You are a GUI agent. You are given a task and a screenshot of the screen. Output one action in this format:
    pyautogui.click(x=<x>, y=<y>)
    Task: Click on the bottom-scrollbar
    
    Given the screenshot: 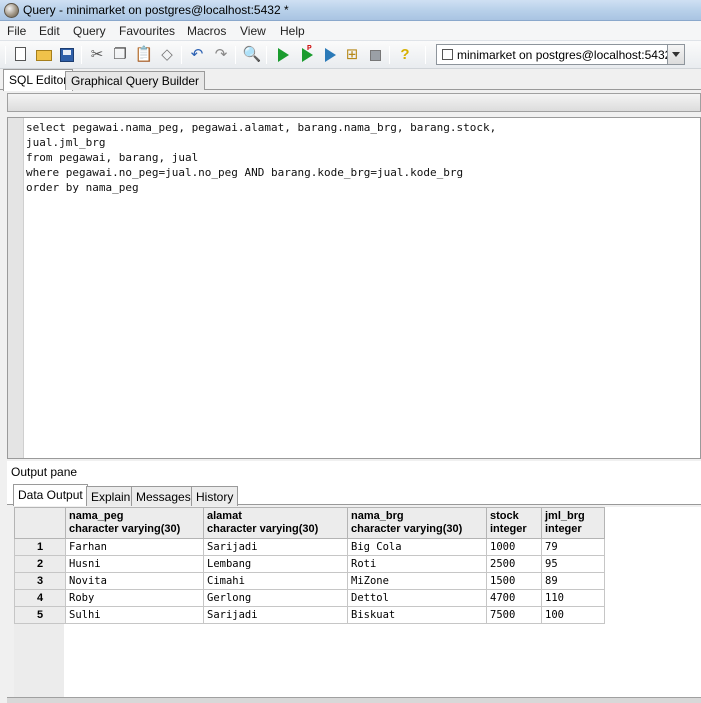 What is the action you would take?
    pyautogui.click(x=354, y=700)
    